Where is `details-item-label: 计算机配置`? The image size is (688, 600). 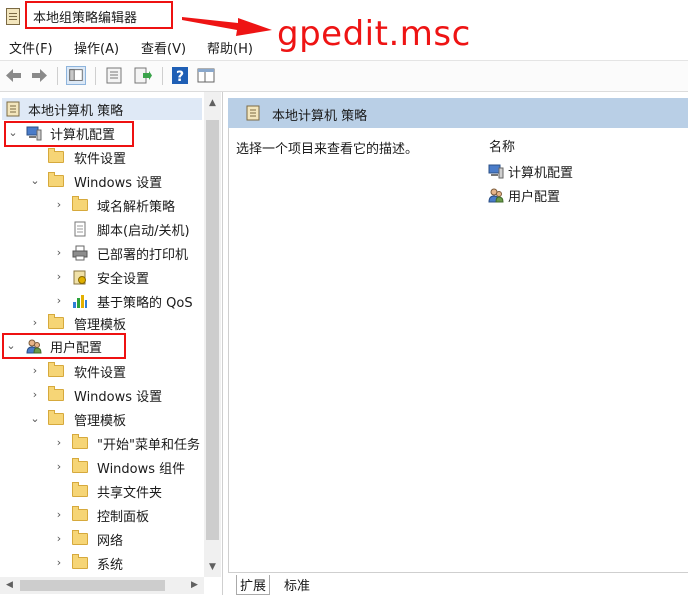 details-item-label: 计算机配置 is located at coordinates (541, 173).